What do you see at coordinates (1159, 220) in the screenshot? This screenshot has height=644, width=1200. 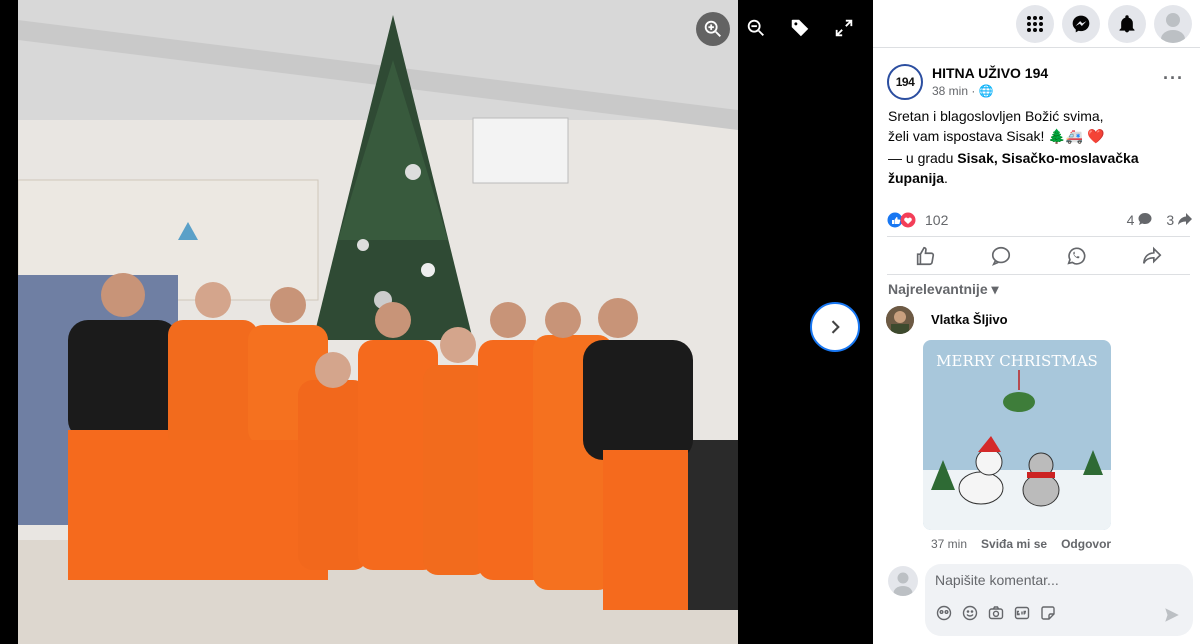 I see `engagement-counts: 4 3` at bounding box center [1159, 220].